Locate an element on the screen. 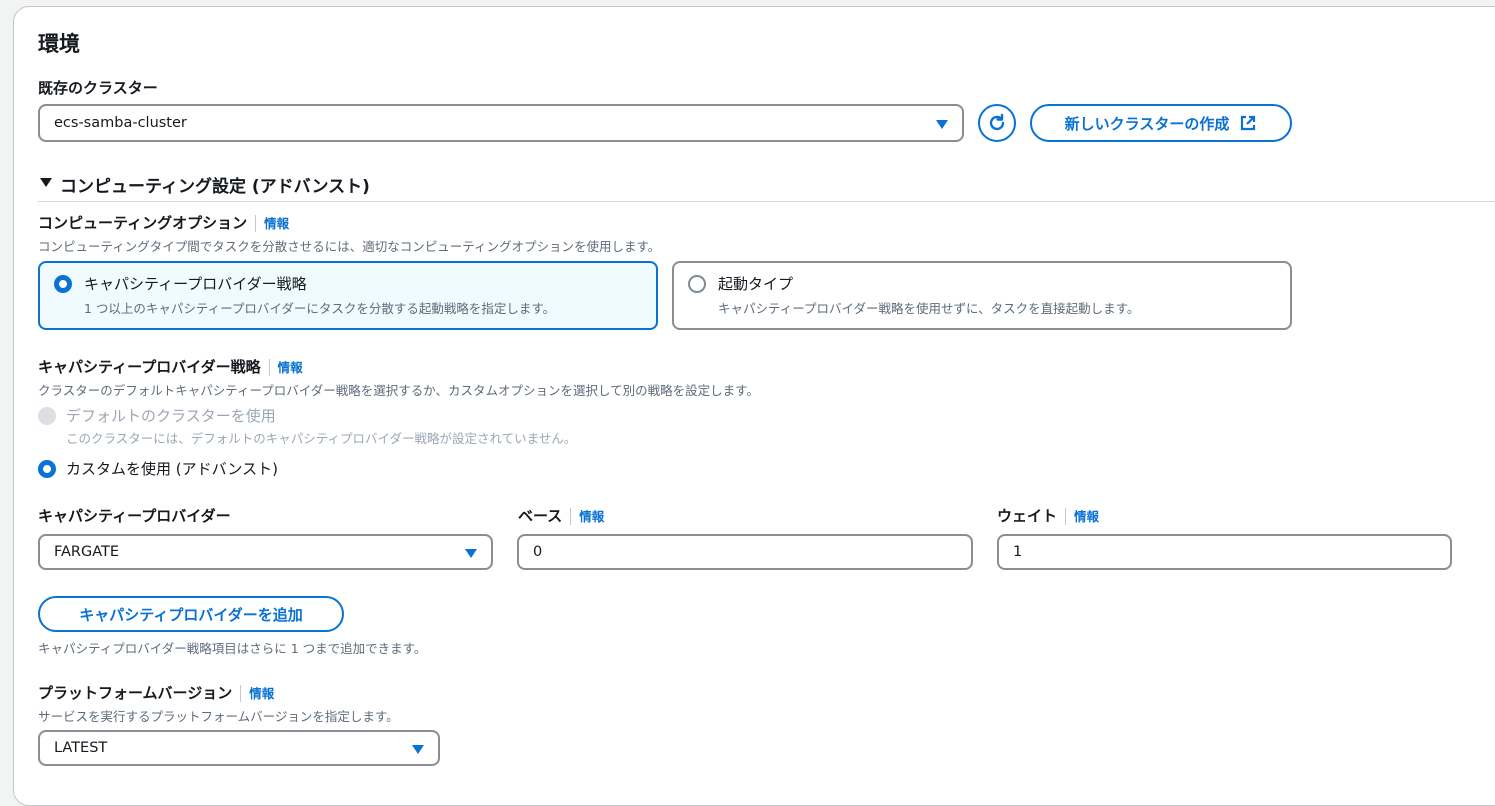  launch-type-tile: 起動タイプ キャパシティープロバイダー戦略を使用せずに、タスクを直接起動します。 is located at coordinates (982, 295).